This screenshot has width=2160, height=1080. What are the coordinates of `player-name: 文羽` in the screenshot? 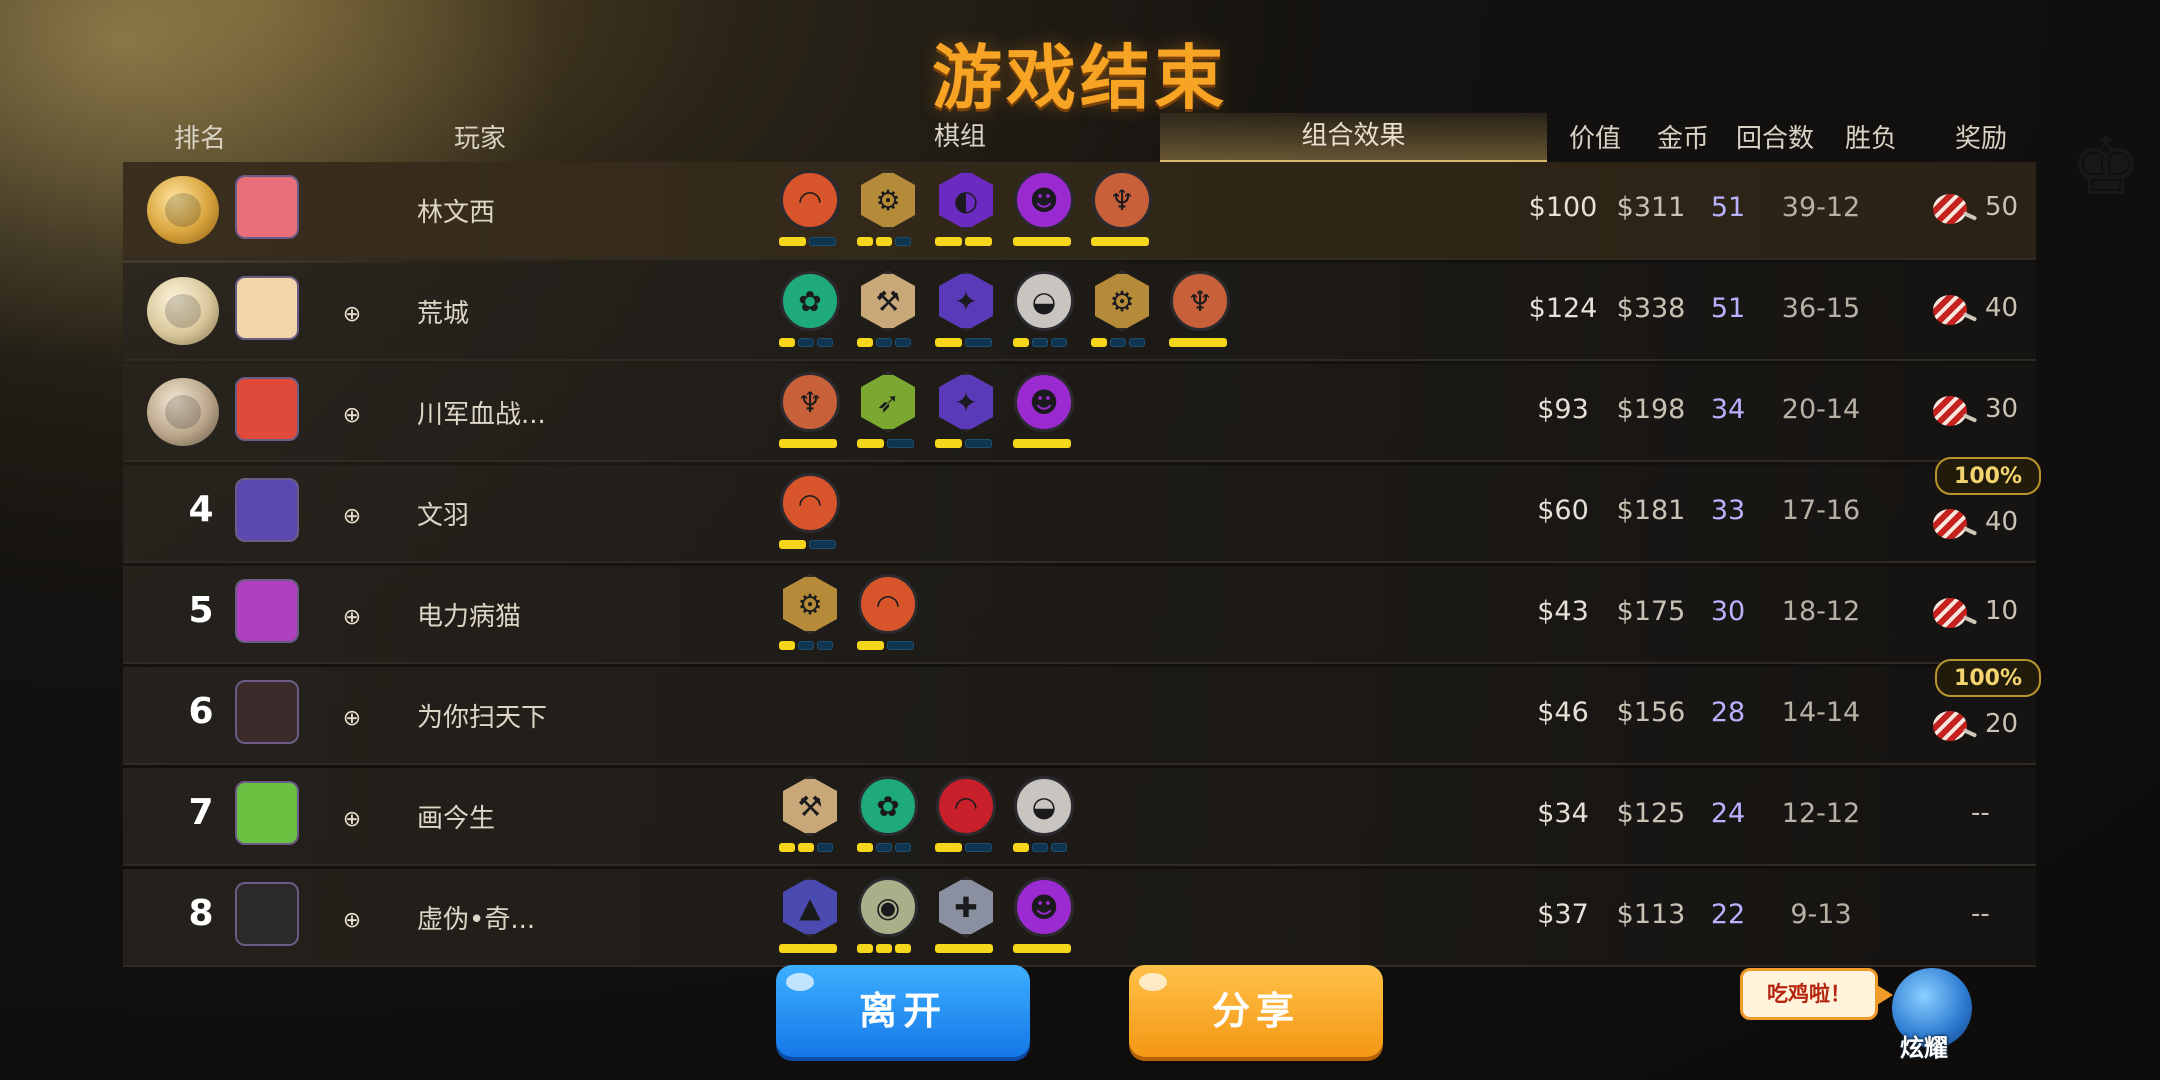 It's located at (443, 513).